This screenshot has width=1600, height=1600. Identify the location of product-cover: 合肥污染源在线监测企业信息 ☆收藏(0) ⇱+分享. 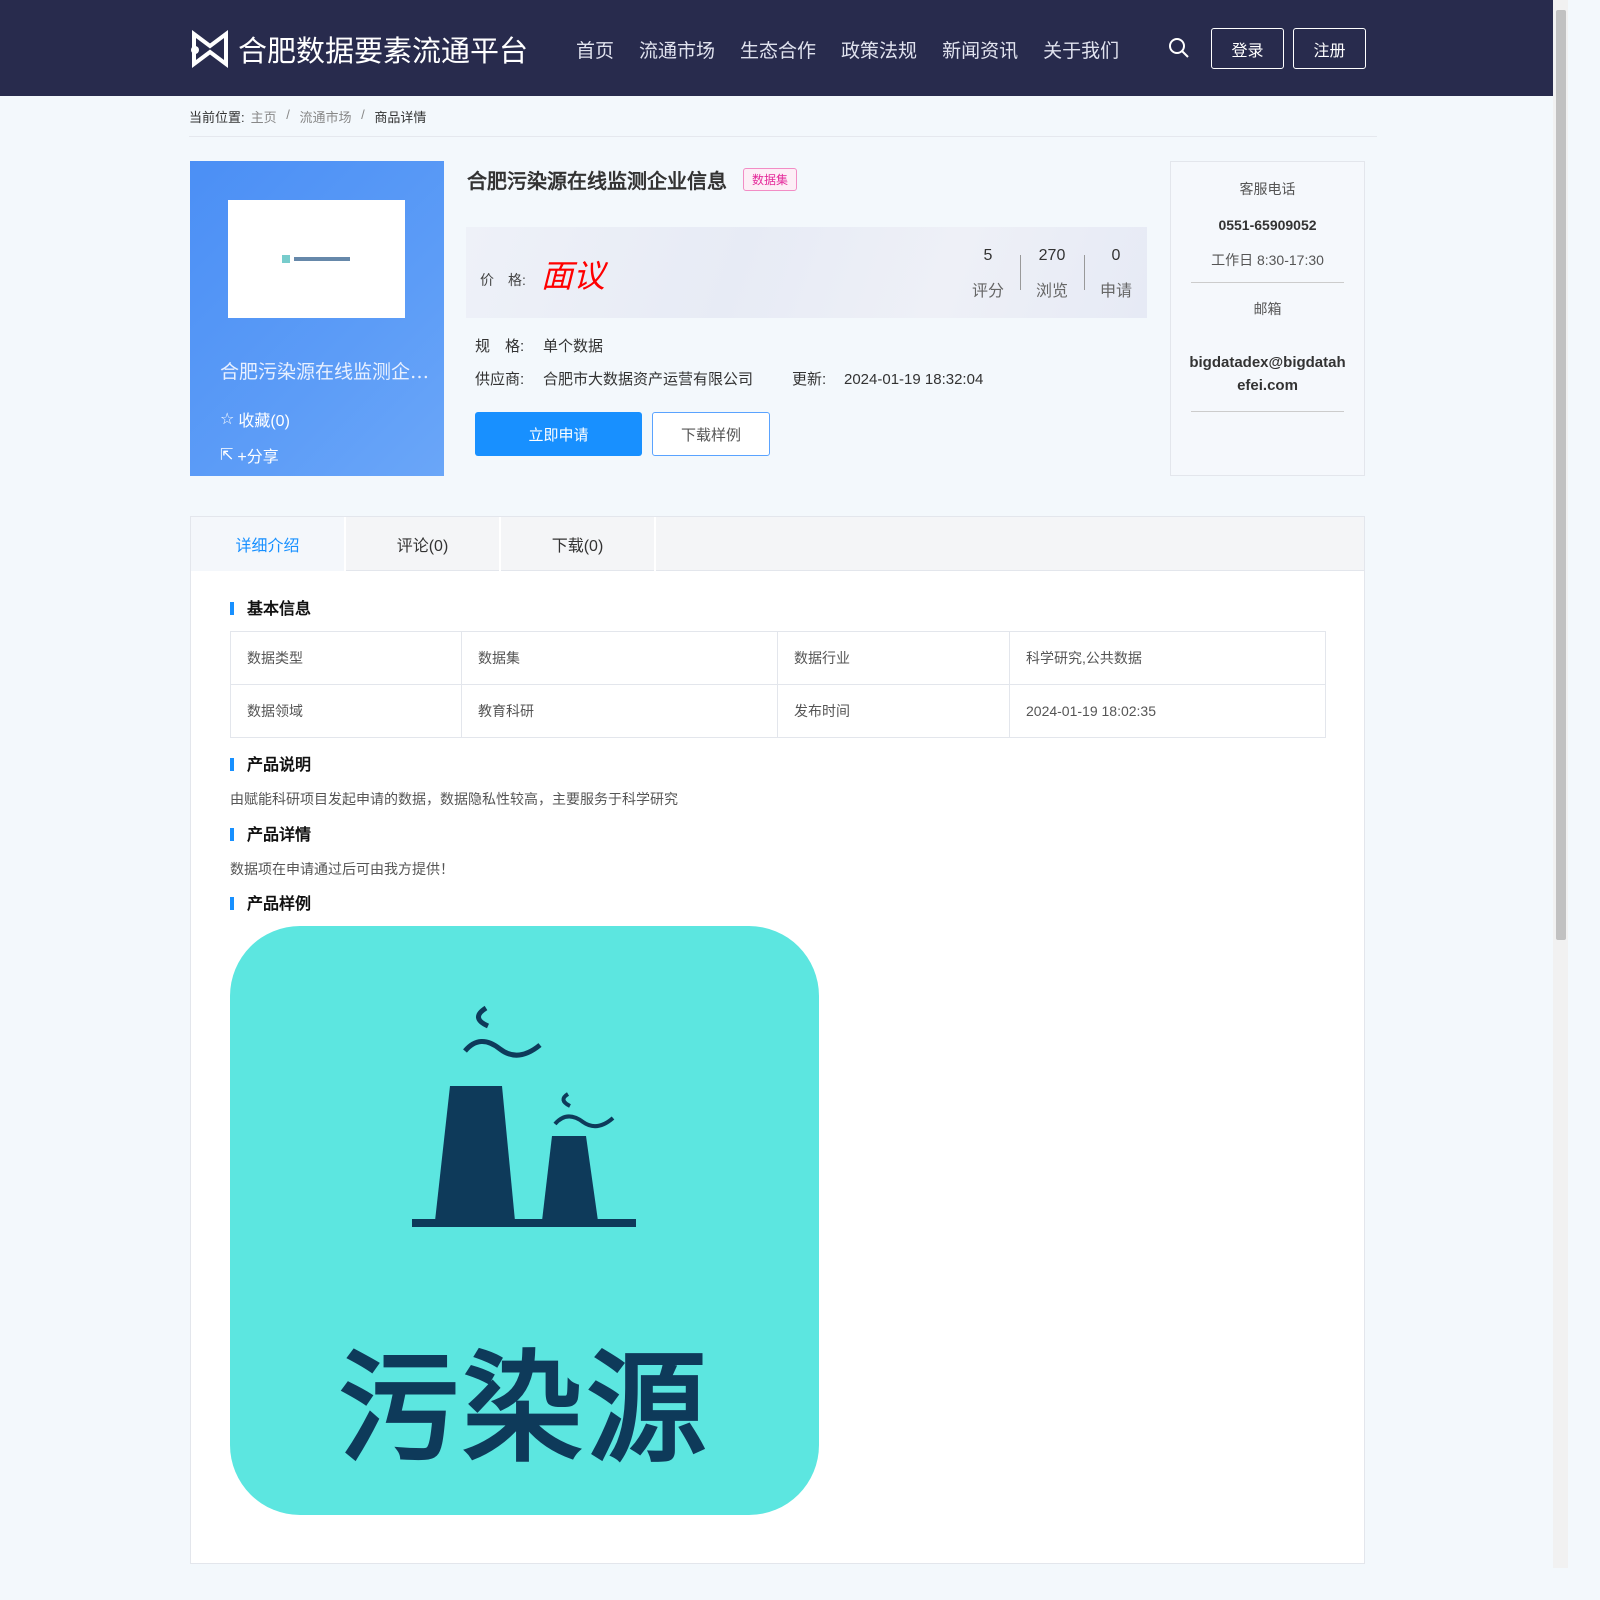
(317, 318).